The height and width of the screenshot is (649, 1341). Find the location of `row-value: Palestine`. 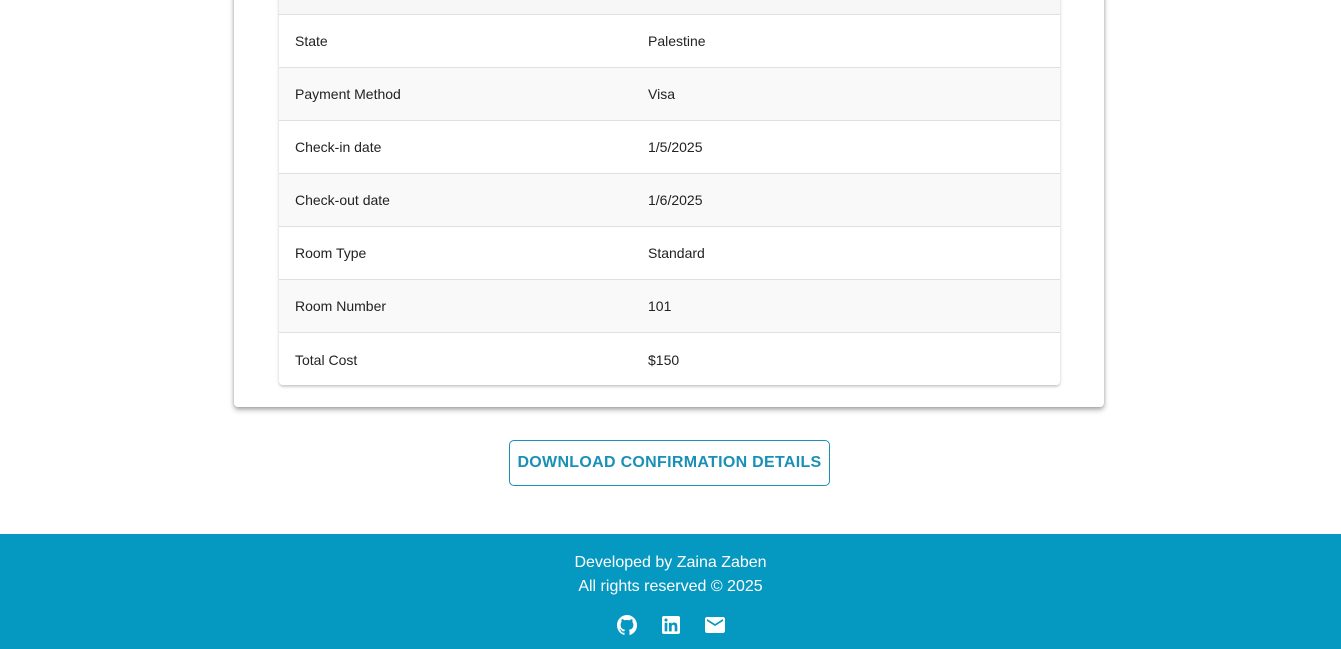

row-value: Palestine is located at coordinates (677, 41).